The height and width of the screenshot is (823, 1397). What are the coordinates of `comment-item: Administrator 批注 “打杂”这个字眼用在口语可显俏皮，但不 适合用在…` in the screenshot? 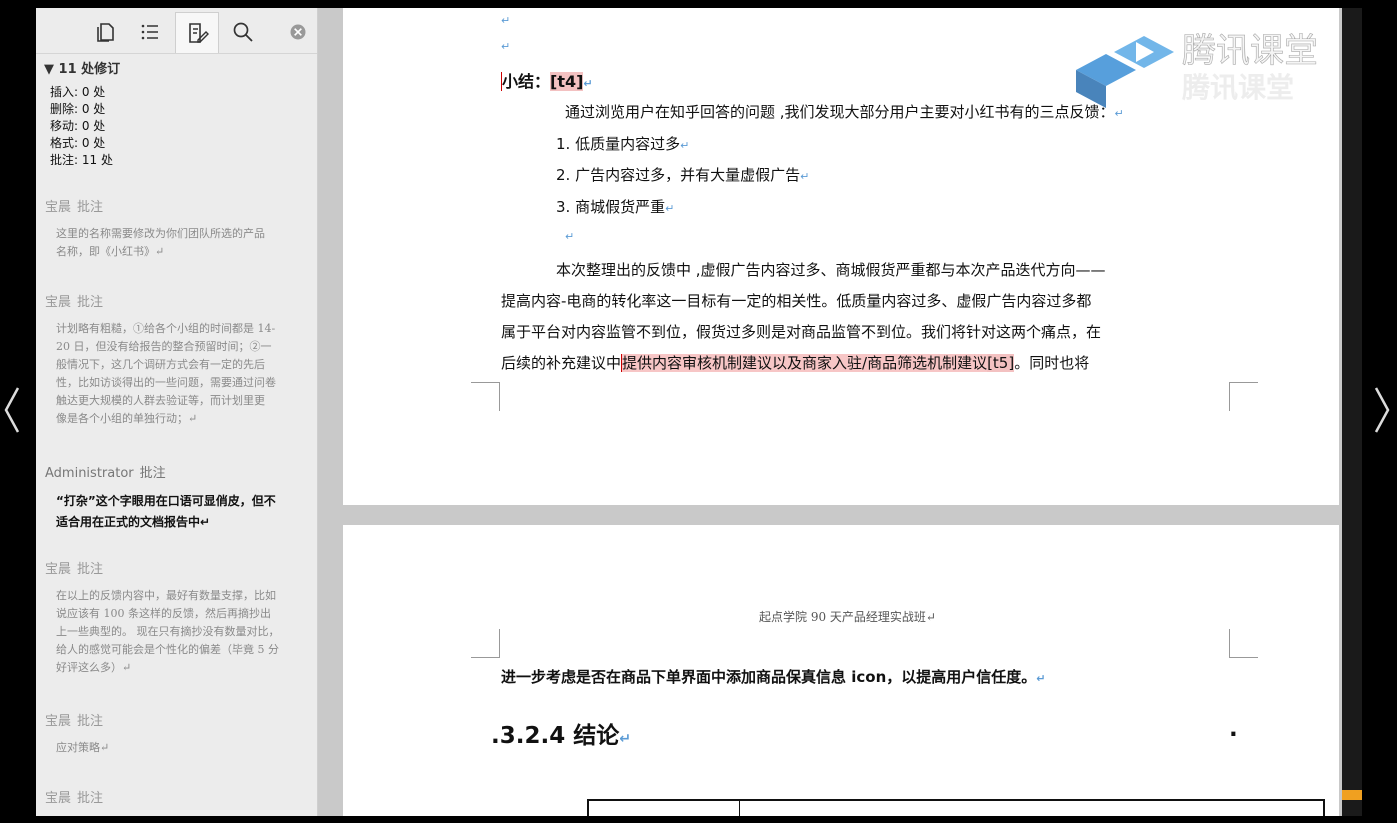 It's located at (178, 497).